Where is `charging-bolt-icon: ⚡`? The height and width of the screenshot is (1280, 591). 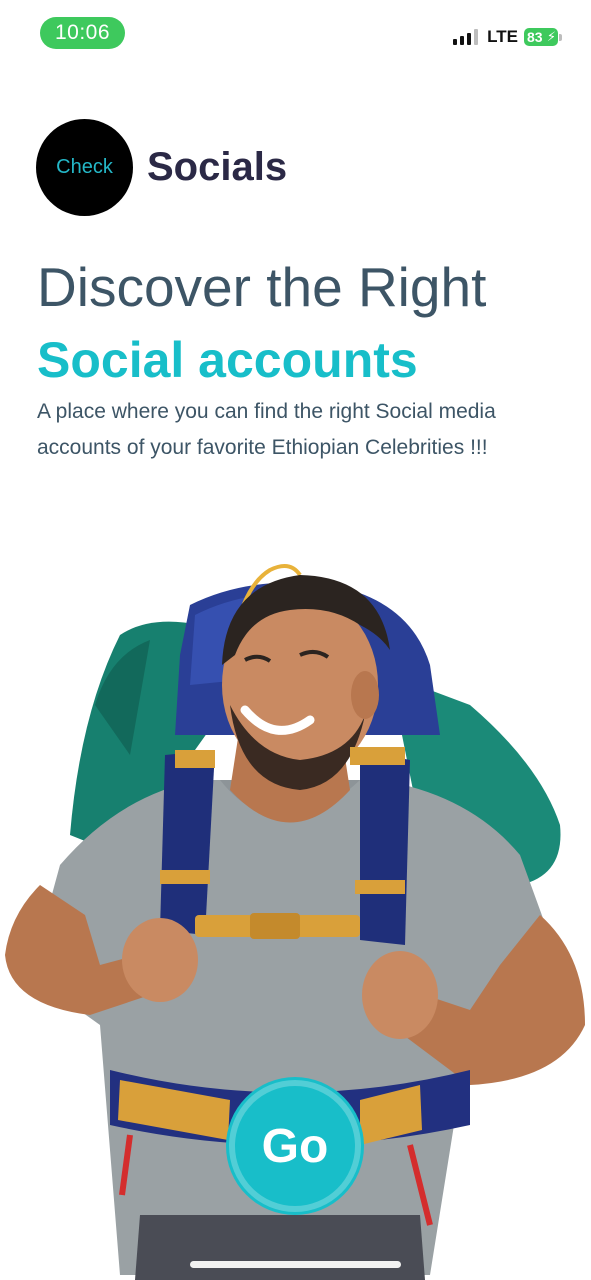 charging-bolt-icon: ⚡ is located at coordinates (551, 36).